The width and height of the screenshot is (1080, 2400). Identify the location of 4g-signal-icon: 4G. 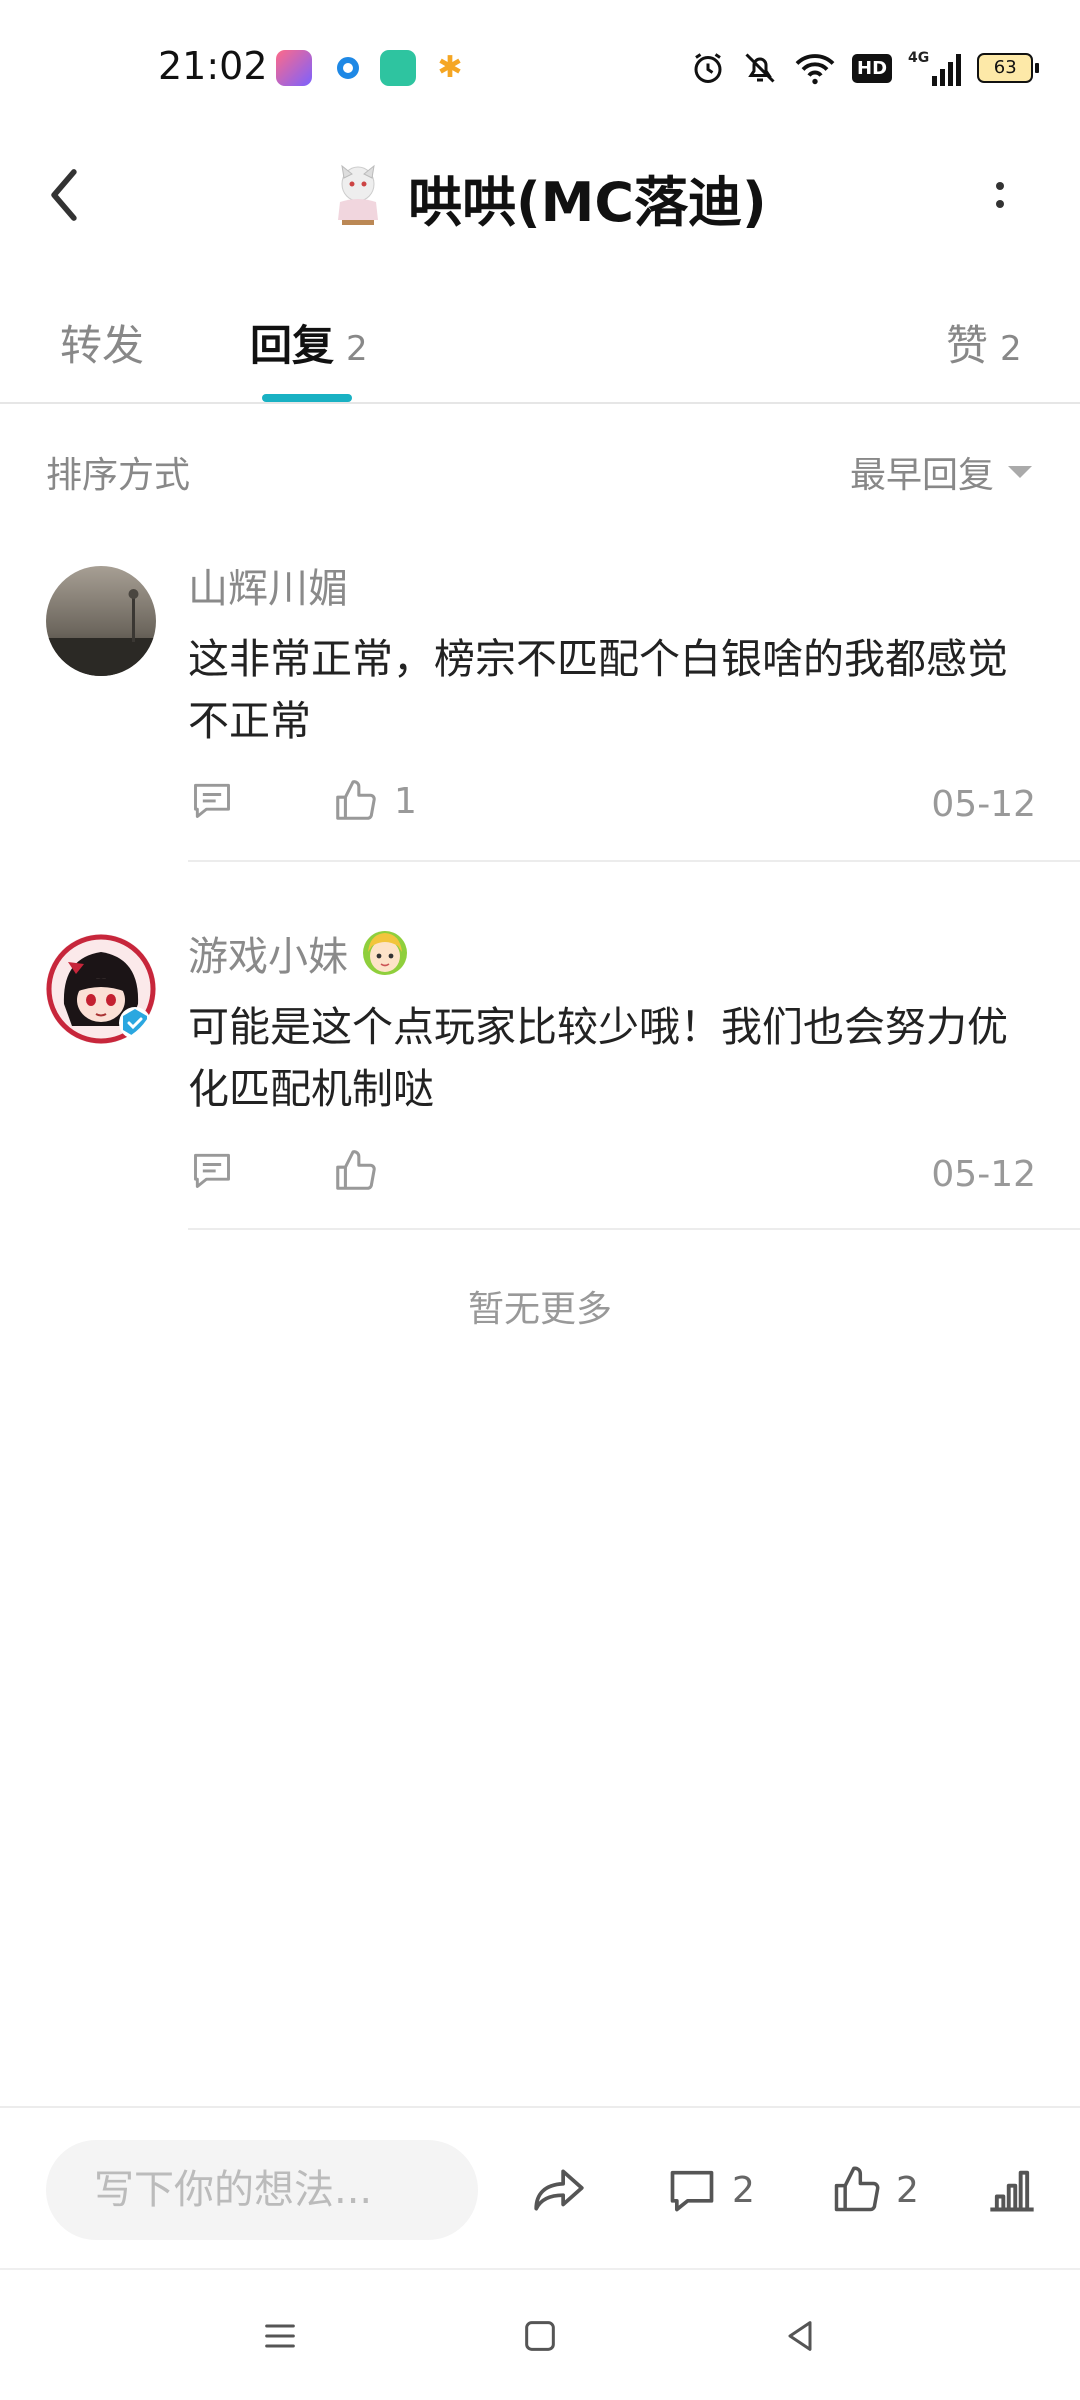
(935, 68).